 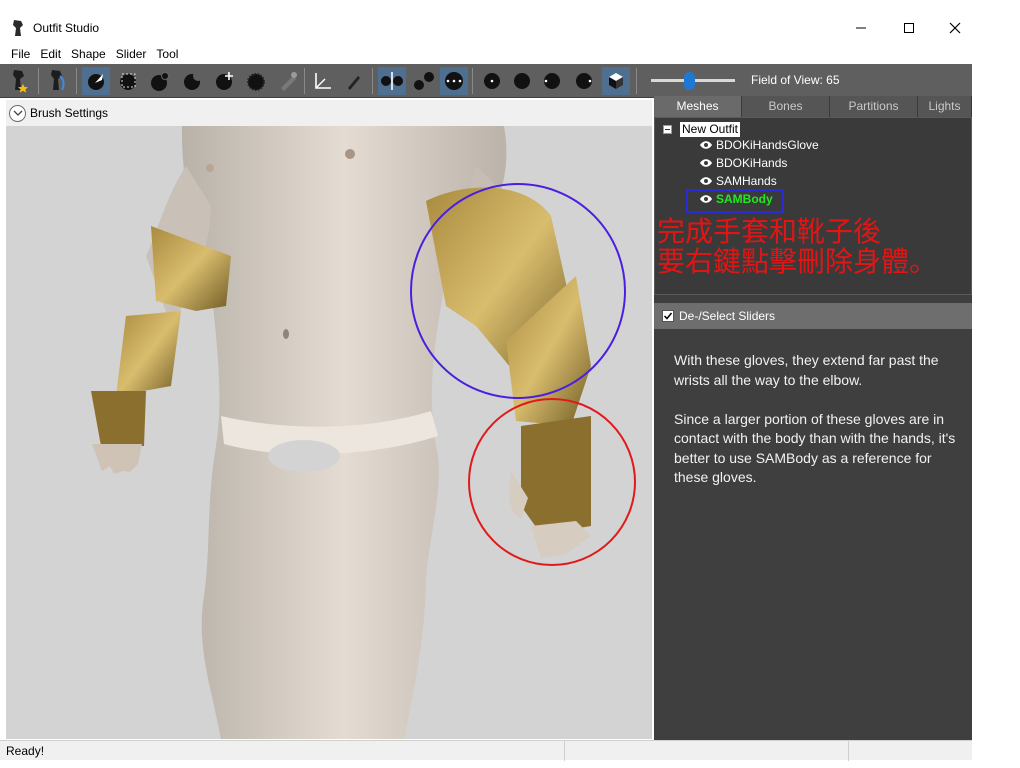 I want to click on brush-settings-label: Brush Settings, so click(x=69, y=113).